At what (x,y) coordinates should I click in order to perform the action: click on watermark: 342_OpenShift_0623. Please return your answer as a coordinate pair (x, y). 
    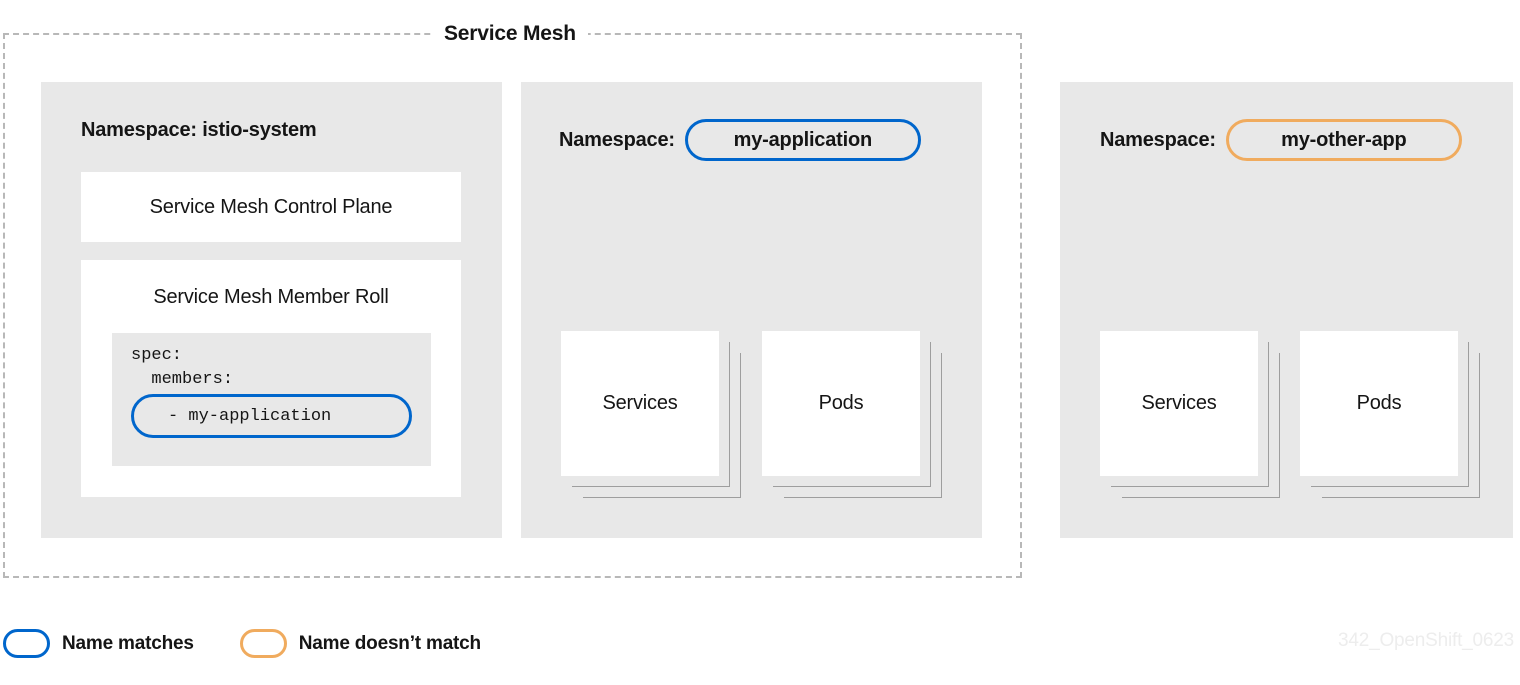
    Looking at the image, I should click on (1425, 640).